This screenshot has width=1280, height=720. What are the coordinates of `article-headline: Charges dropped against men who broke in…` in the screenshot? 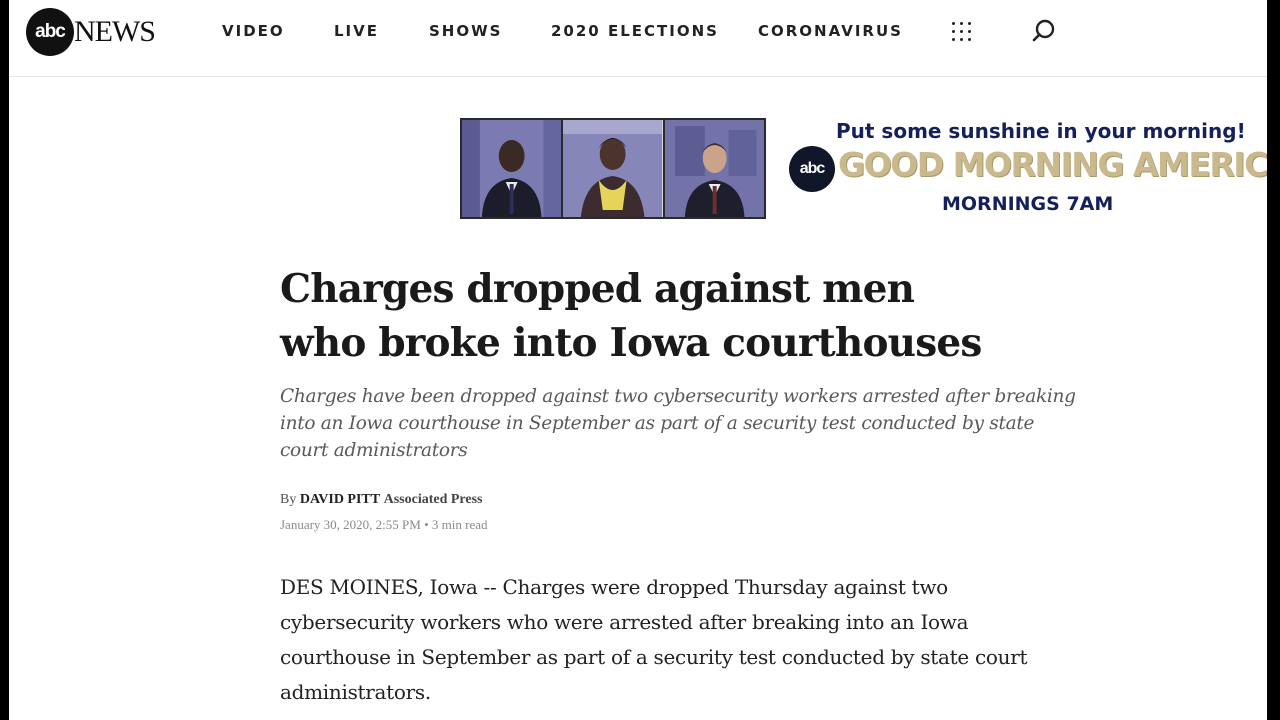 It's located at (631, 316).